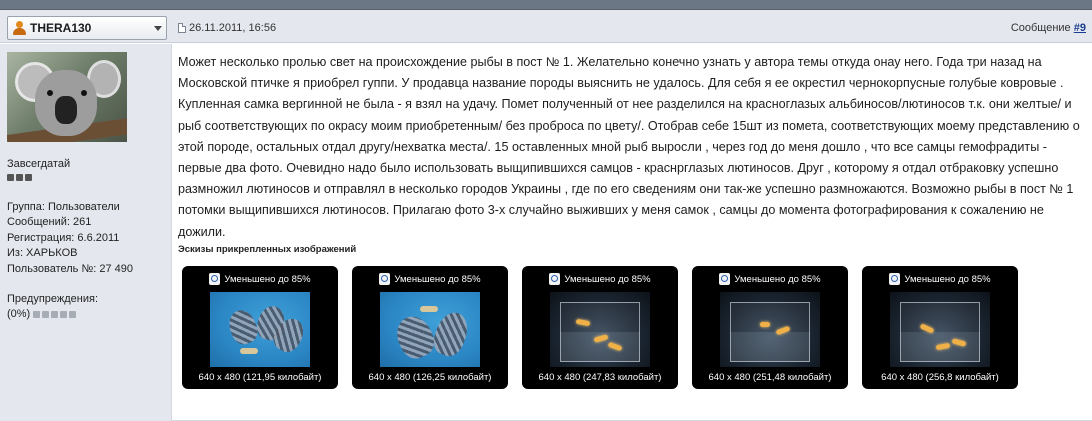  Describe the element at coordinates (67, 97) in the screenshot. I see `avatar` at that location.